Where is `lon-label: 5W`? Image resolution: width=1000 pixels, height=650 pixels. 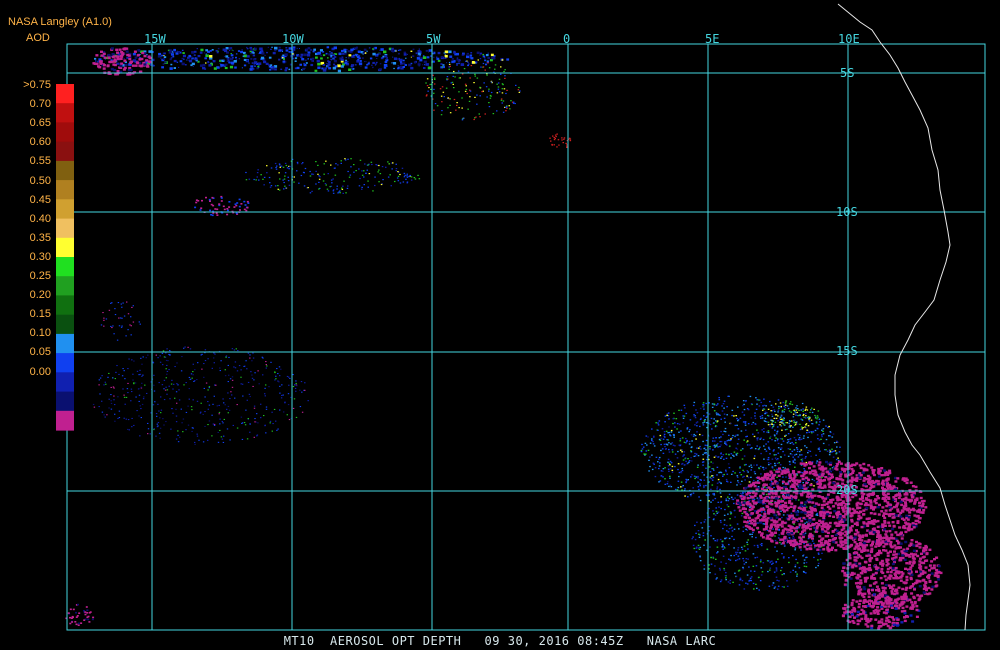 lon-label: 5W is located at coordinates (433, 39).